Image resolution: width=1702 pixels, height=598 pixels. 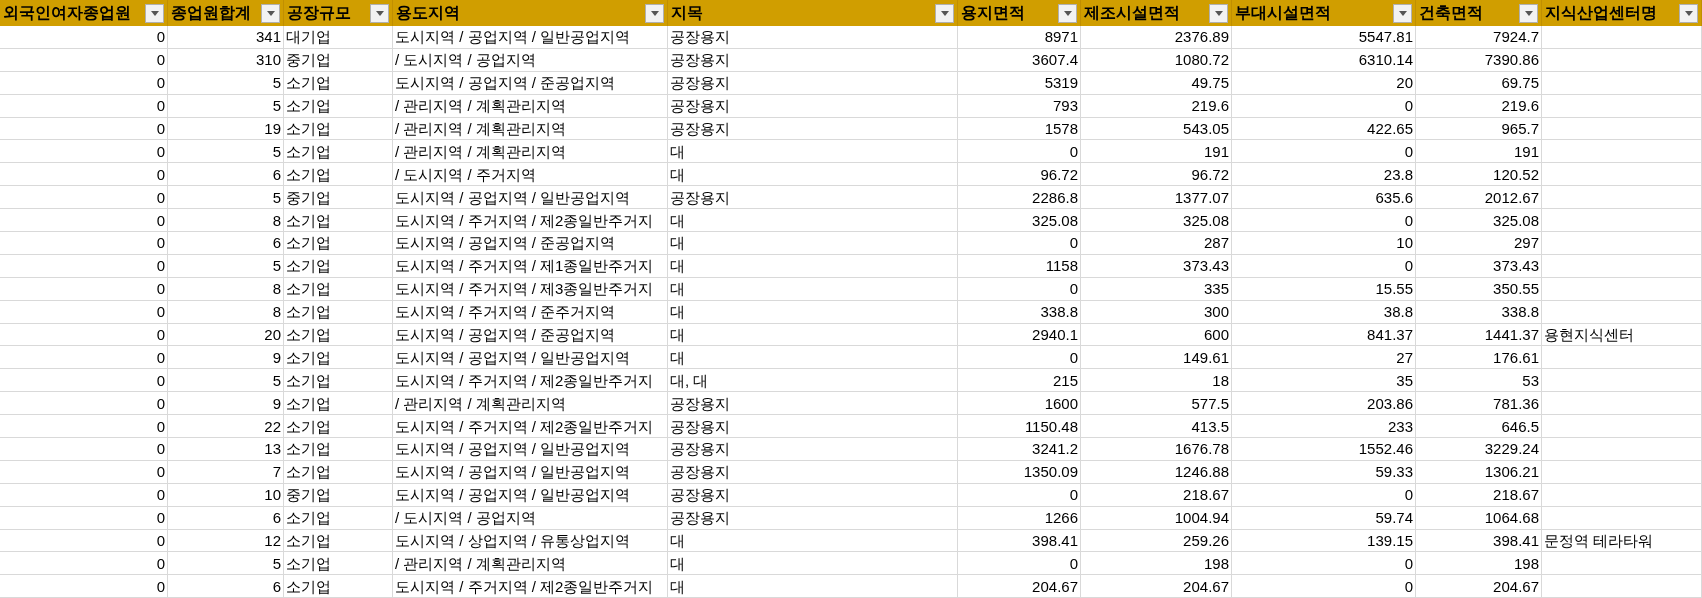 I want to click on table-cell: 422.65, so click(x=1390, y=128).